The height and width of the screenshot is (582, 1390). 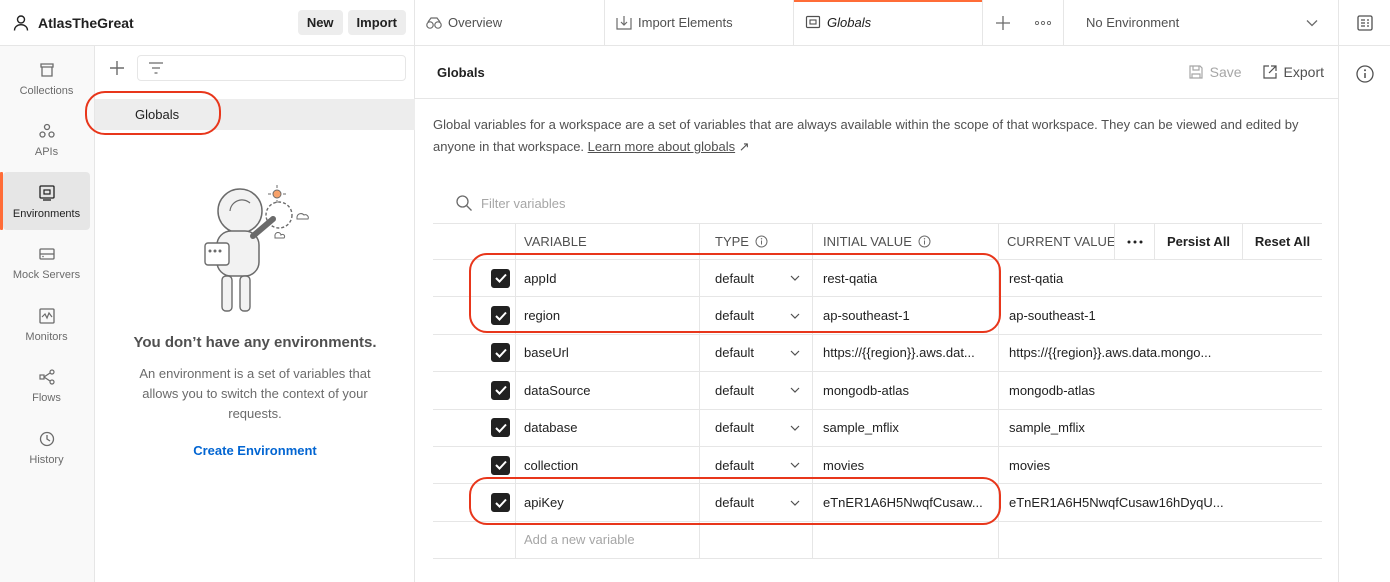 I want to click on globals-icon, so click(x=813, y=21).